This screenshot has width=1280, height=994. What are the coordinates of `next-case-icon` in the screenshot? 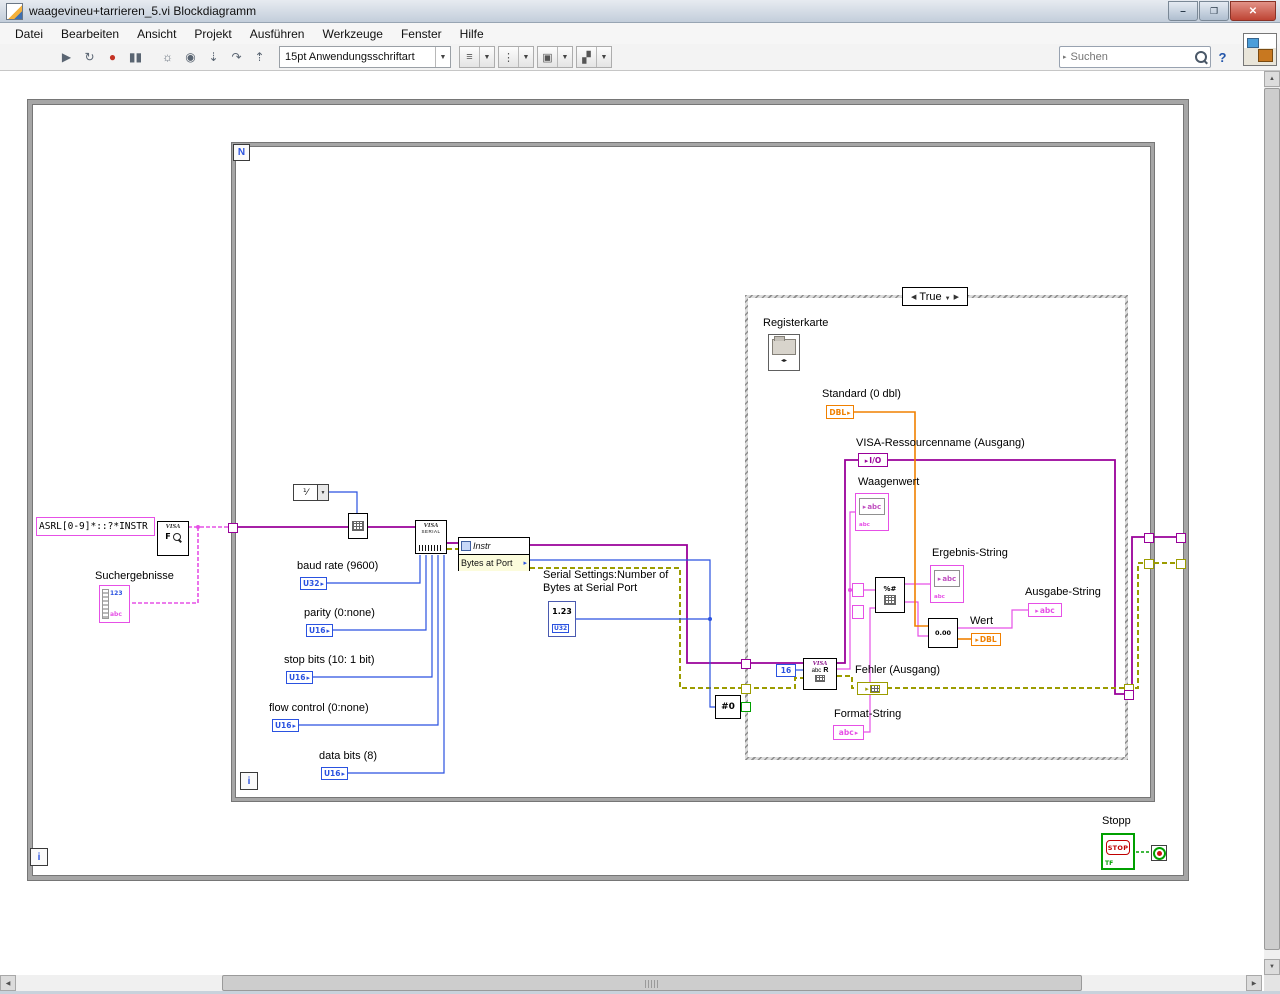 It's located at (956, 297).